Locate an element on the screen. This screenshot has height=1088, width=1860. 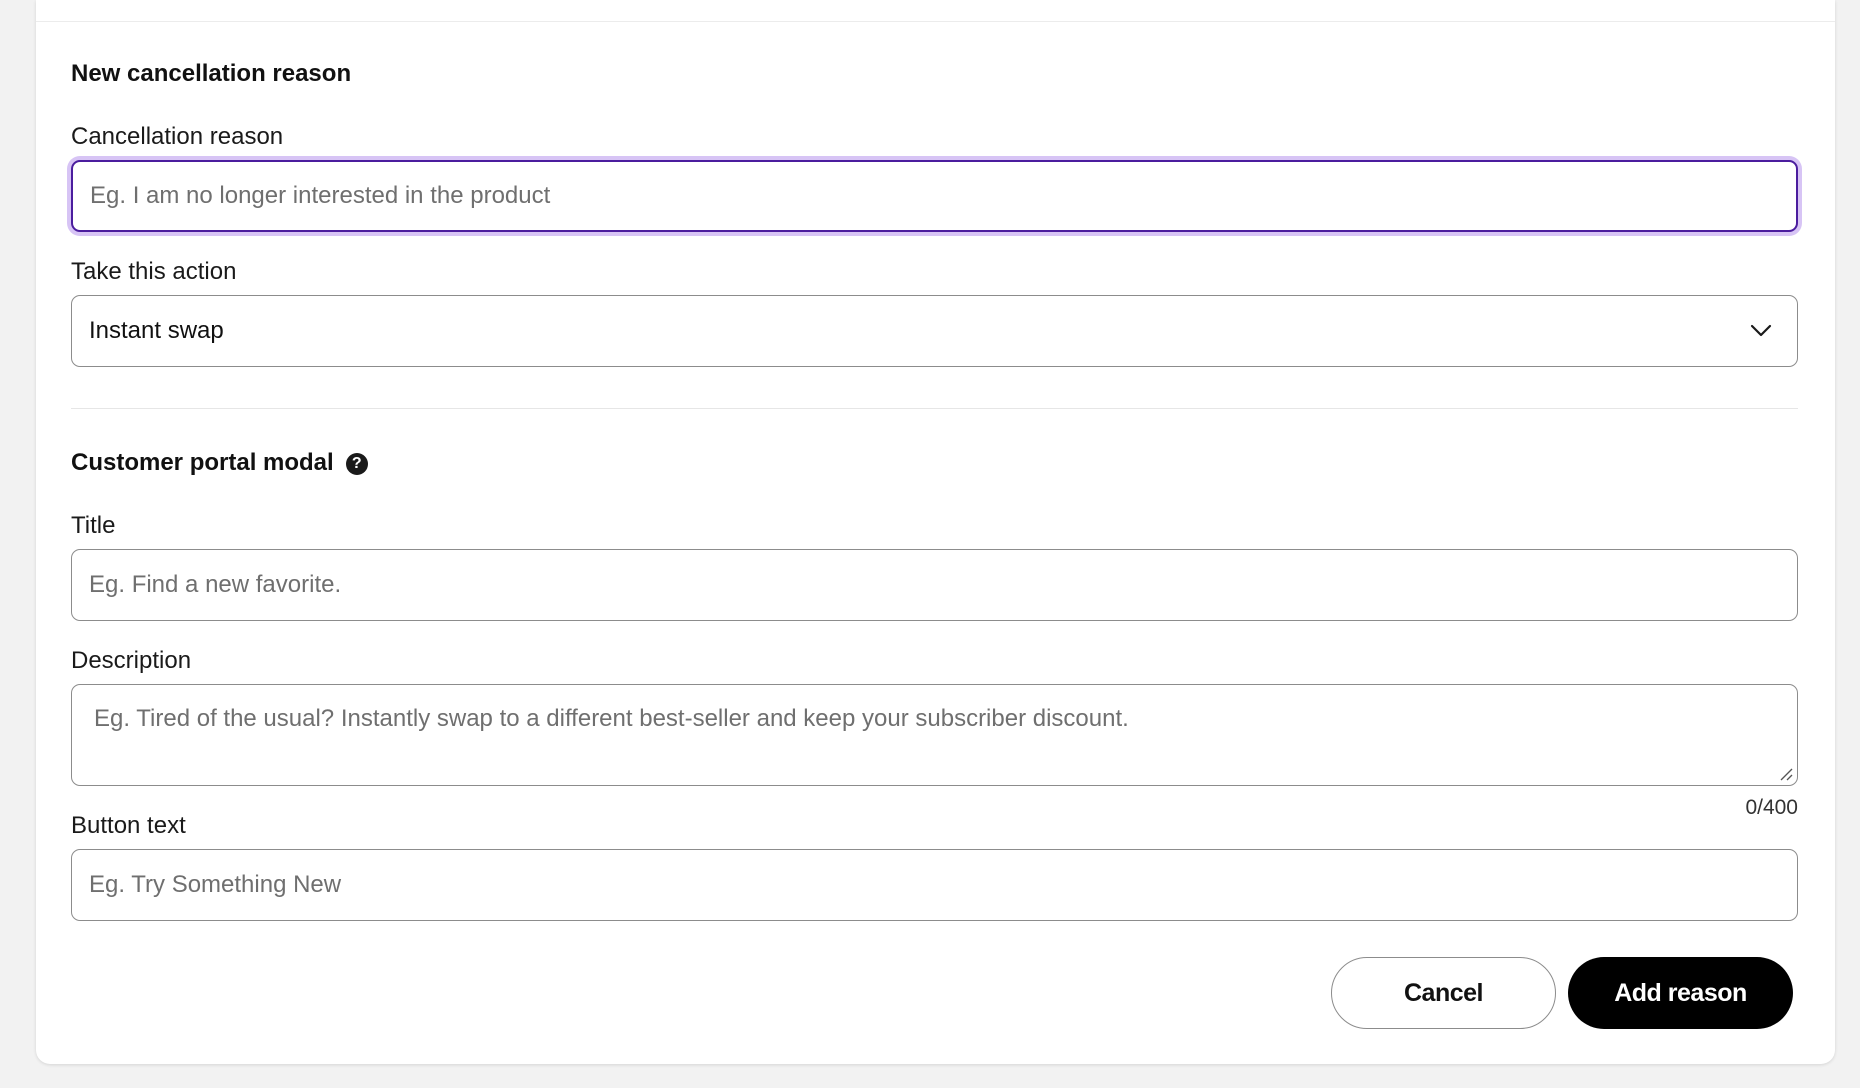
button-text-label: Button text is located at coordinates (128, 825).